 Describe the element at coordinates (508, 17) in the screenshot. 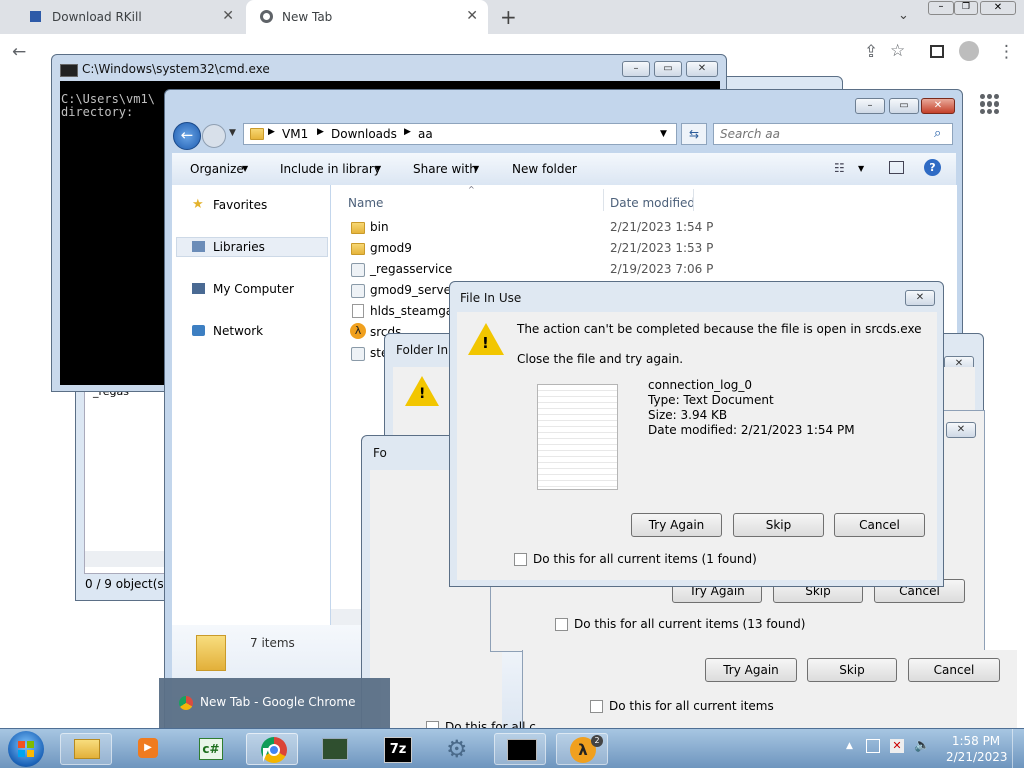

I see `new-tab-button: +` at that location.